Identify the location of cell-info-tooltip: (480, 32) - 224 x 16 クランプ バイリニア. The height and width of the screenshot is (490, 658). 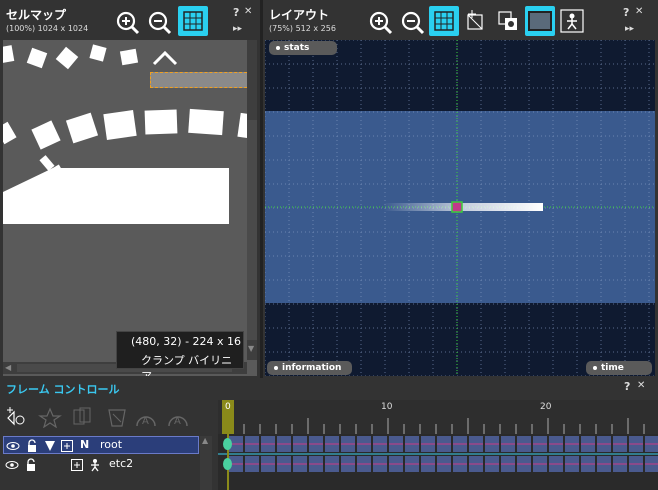
(180, 353).